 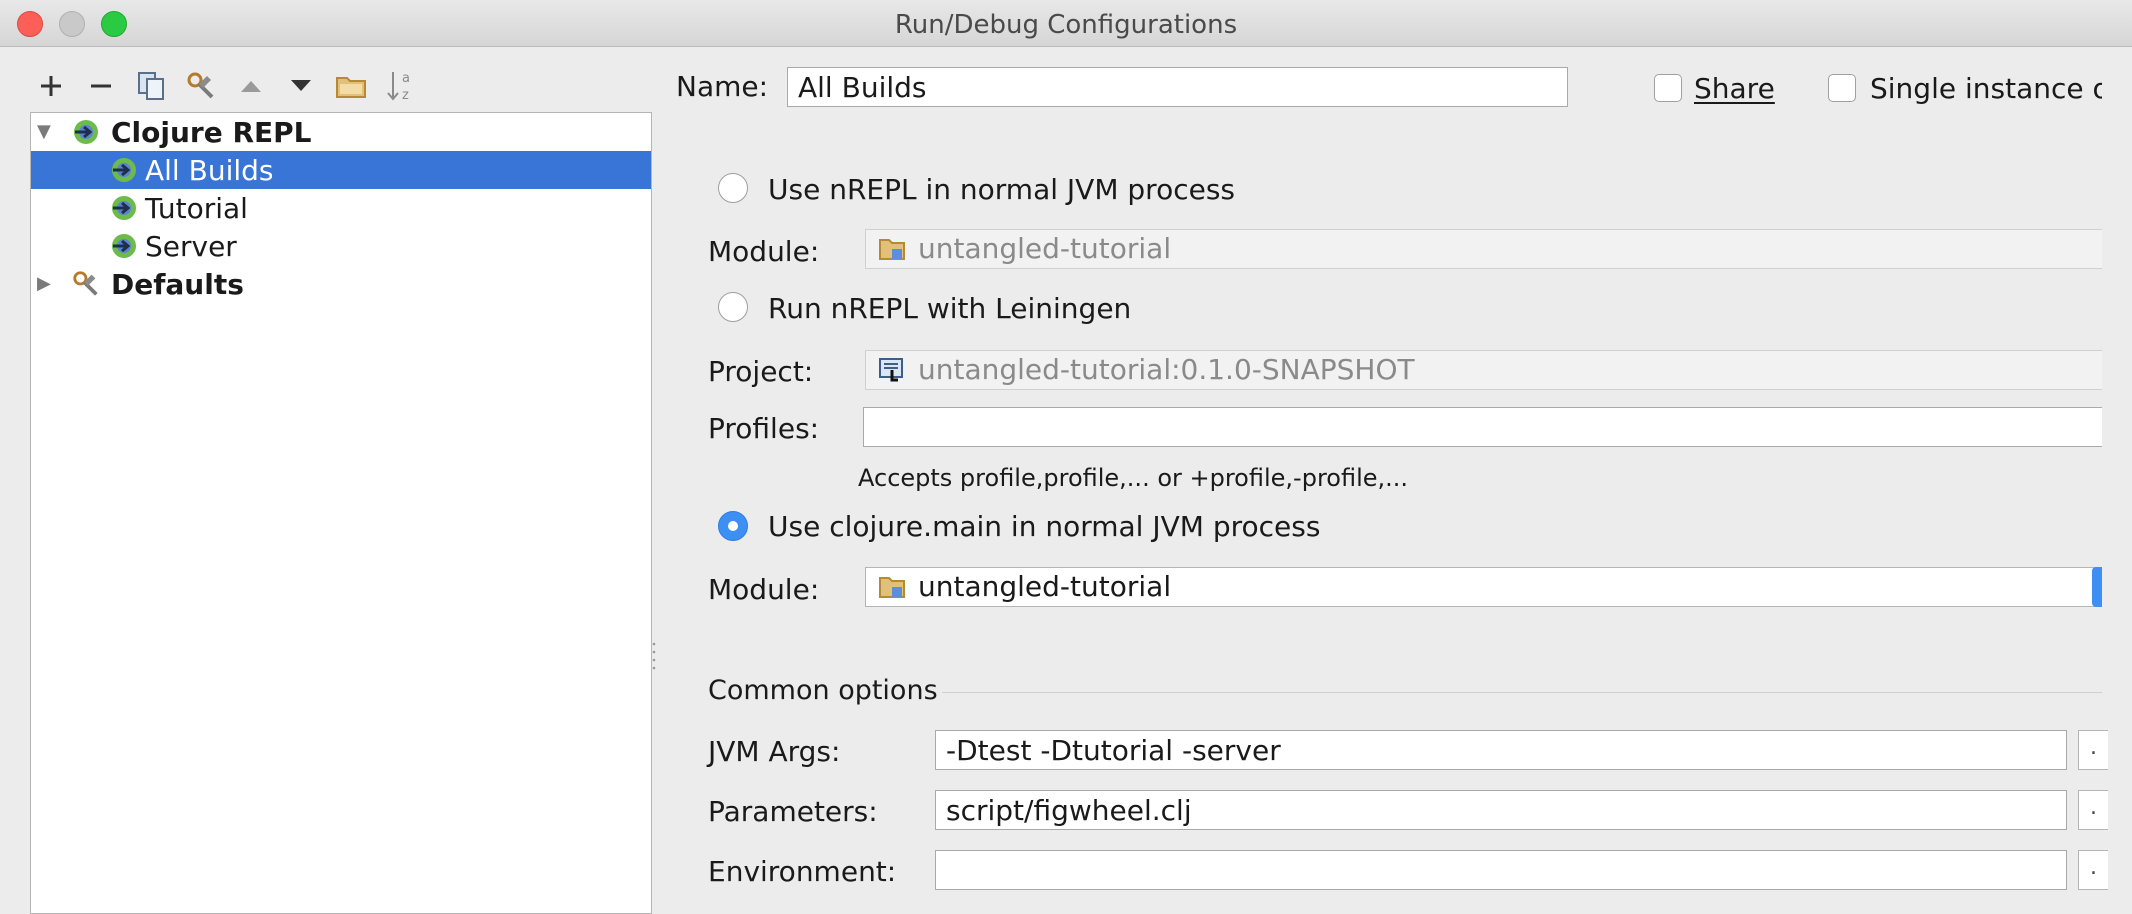 What do you see at coordinates (1668, 88) in the screenshot?
I see `share-checkbox` at bounding box center [1668, 88].